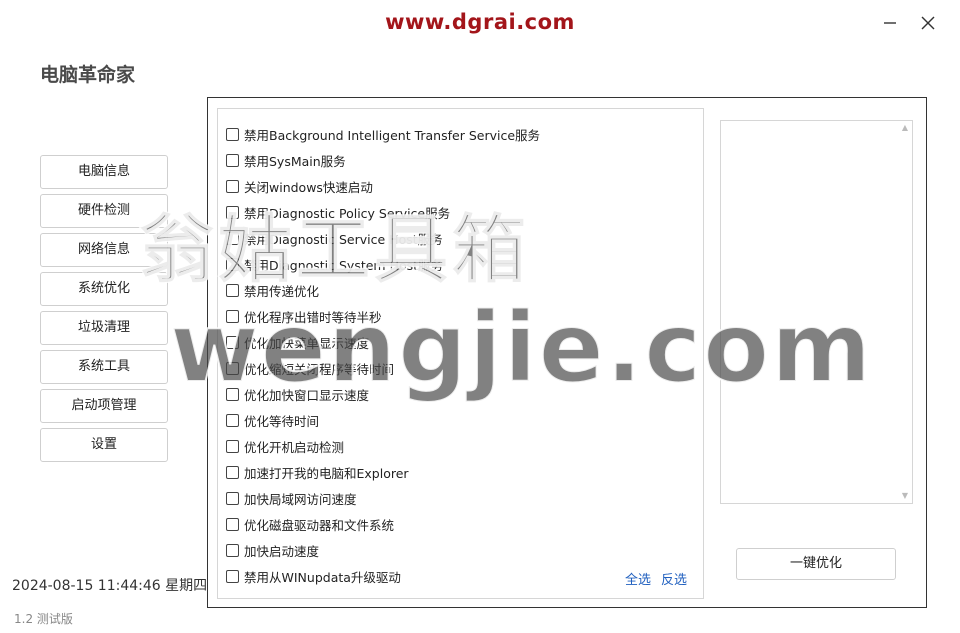 Image resolution: width=960 pixels, height=633 pixels. Describe the element at coordinates (319, 524) in the screenshot. I see `option-label: 优化磁盘驱动器和文件系统` at that location.